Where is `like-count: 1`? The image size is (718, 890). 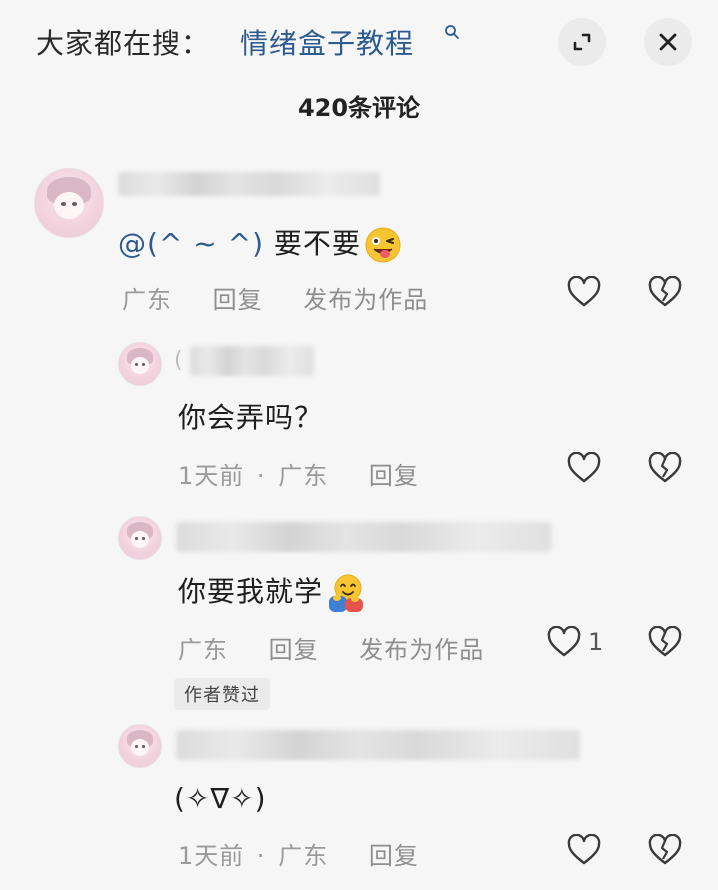 like-count: 1 is located at coordinates (596, 642).